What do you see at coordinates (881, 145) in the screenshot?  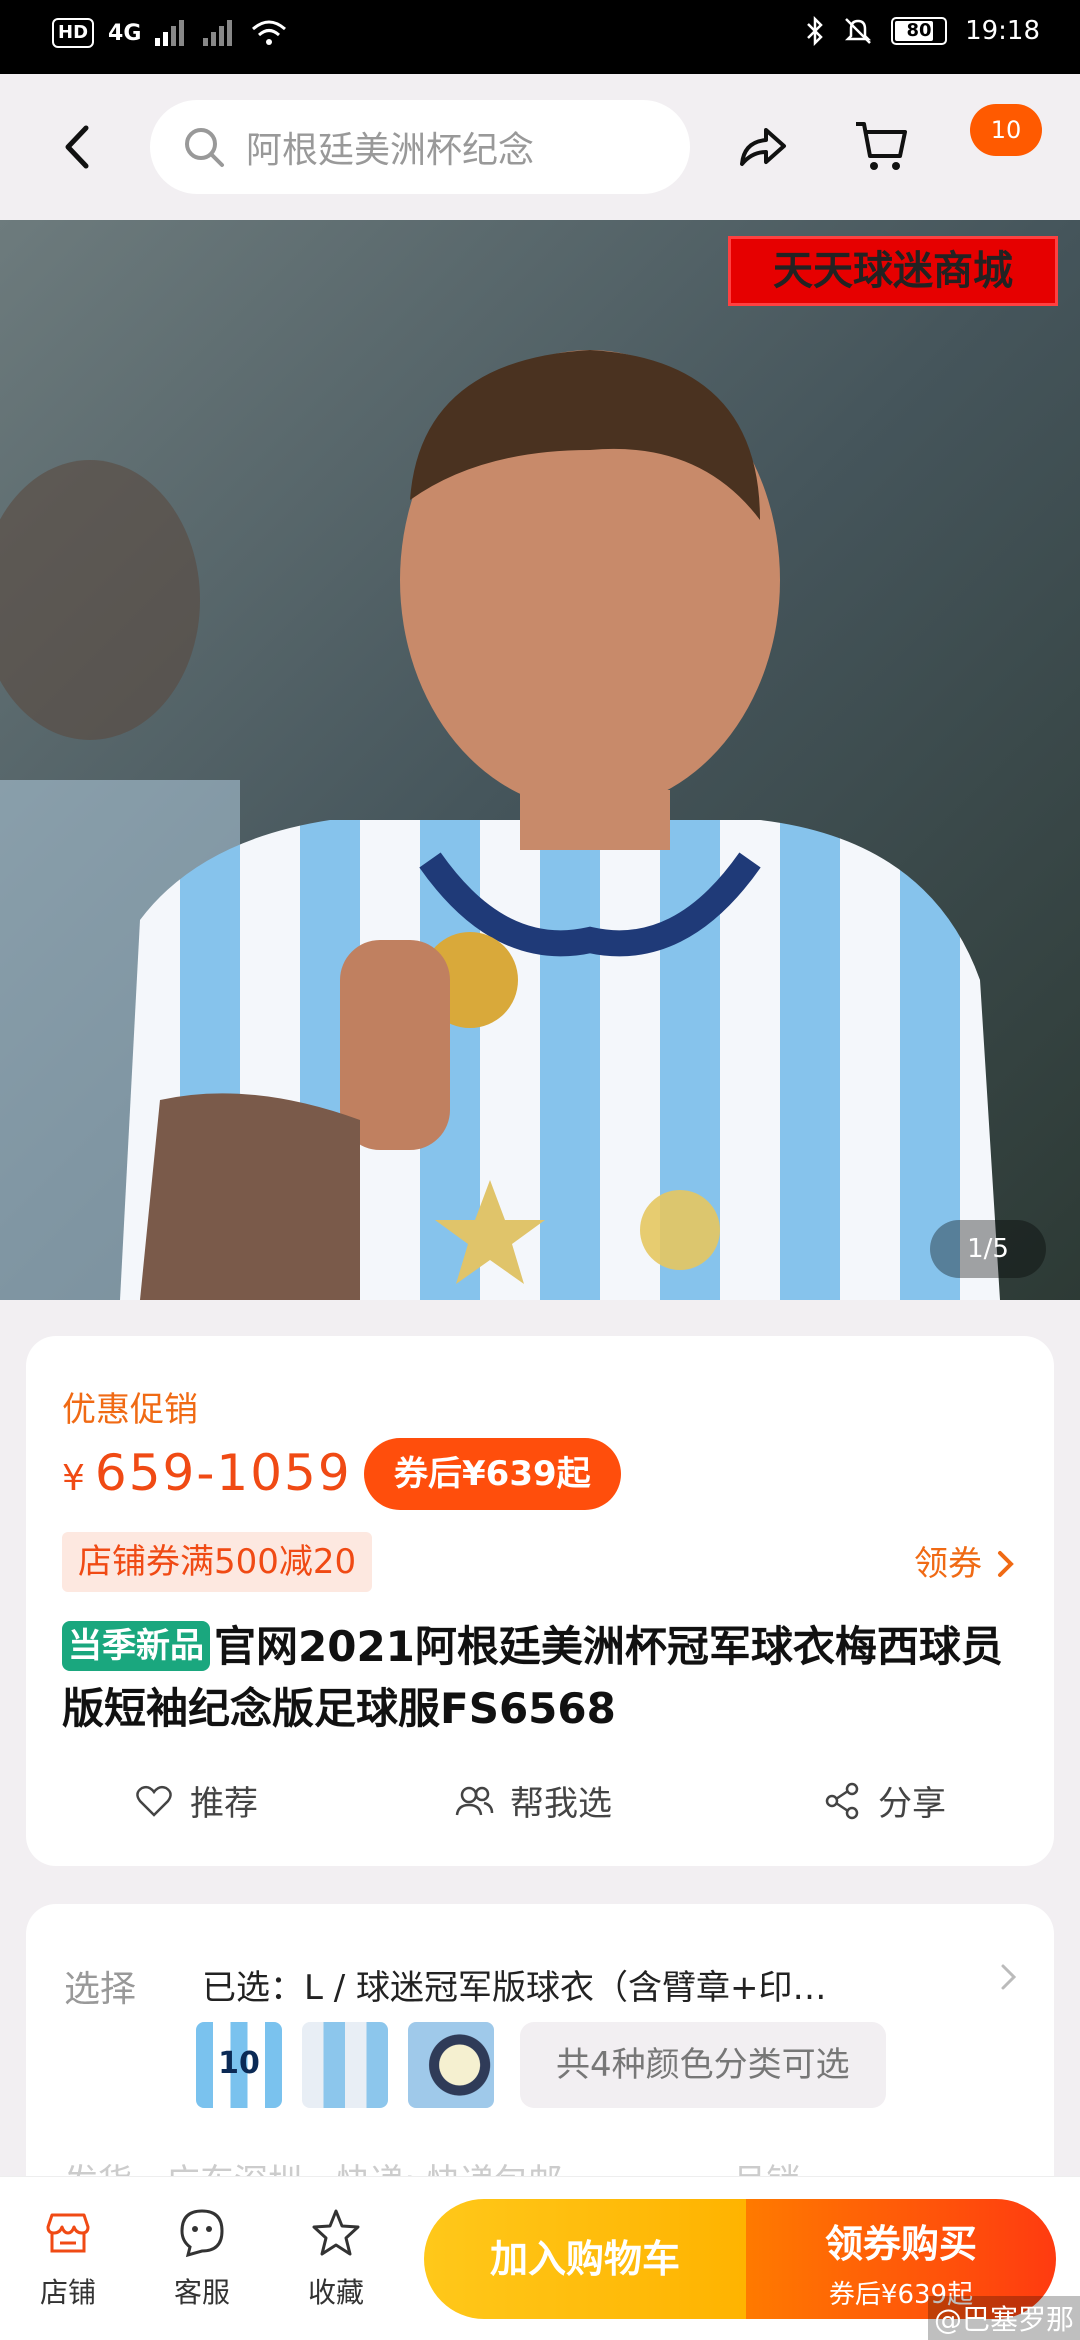 I see `cart-icon` at bounding box center [881, 145].